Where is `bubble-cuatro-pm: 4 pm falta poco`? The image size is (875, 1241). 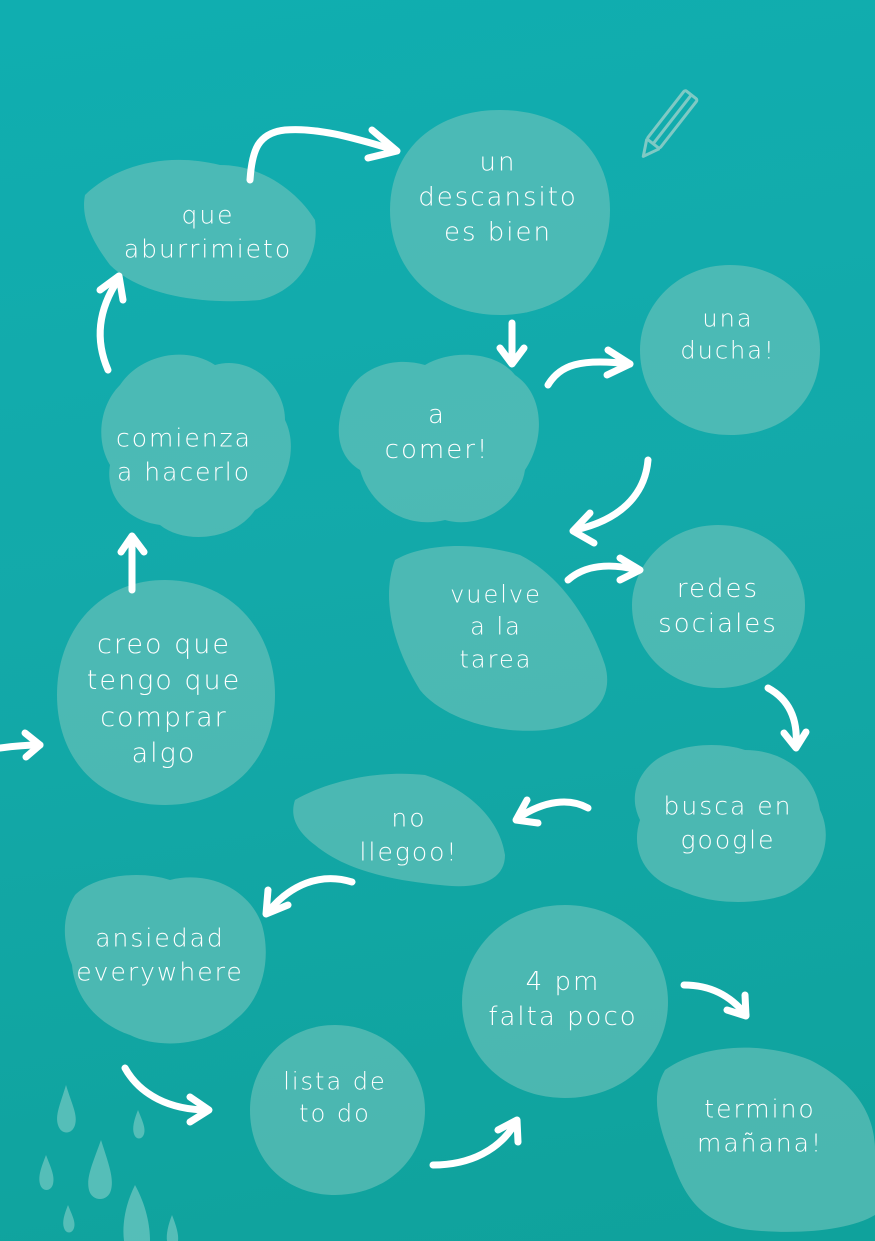
bubble-cuatro-pm: 4 pm falta poco is located at coordinates (563, 999).